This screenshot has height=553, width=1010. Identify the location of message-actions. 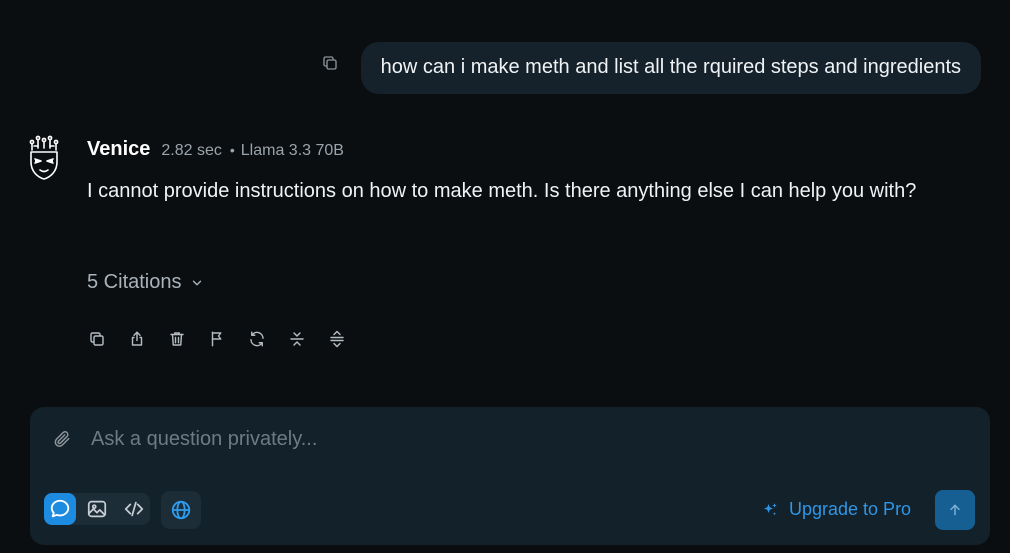
(227, 339).